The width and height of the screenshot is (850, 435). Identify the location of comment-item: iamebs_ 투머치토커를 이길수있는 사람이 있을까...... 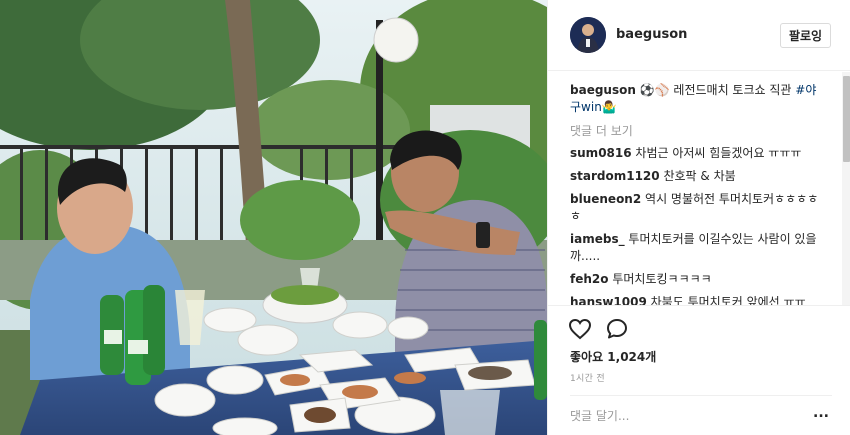
(695, 248).